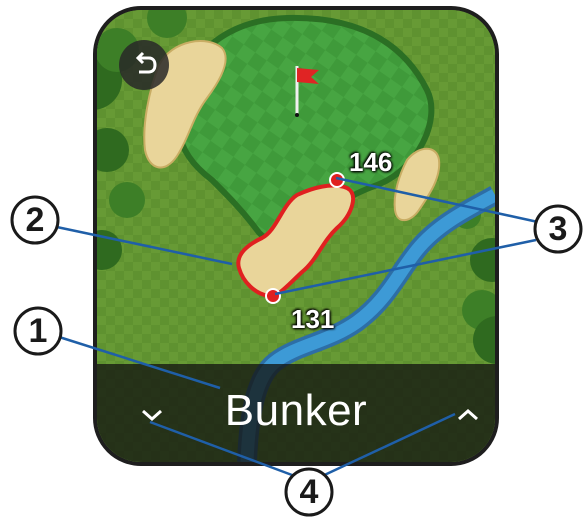 This screenshot has height=523, width=588. I want to click on chevron-up-icon, so click(468, 414).